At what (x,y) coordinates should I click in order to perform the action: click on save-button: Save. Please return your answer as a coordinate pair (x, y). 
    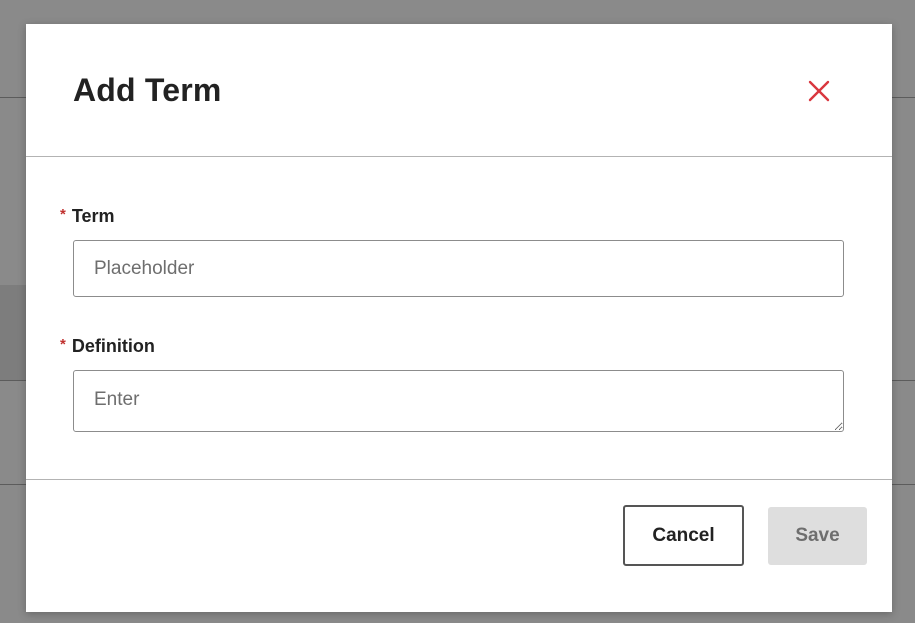
    Looking at the image, I should click on (817, 536).